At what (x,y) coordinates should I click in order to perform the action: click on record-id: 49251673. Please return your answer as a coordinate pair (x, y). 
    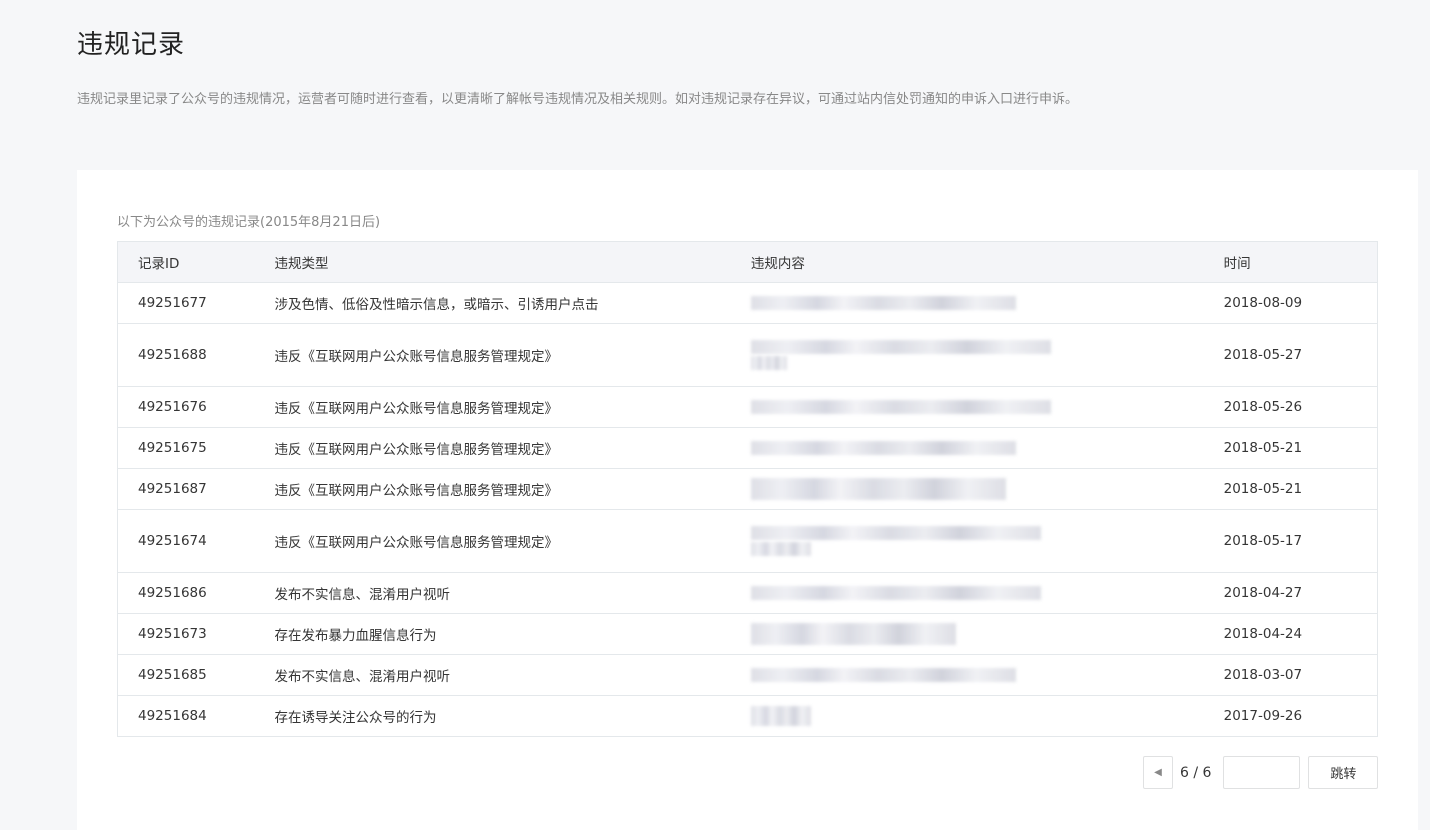
    Looking at the image, I should click on (186, 634).